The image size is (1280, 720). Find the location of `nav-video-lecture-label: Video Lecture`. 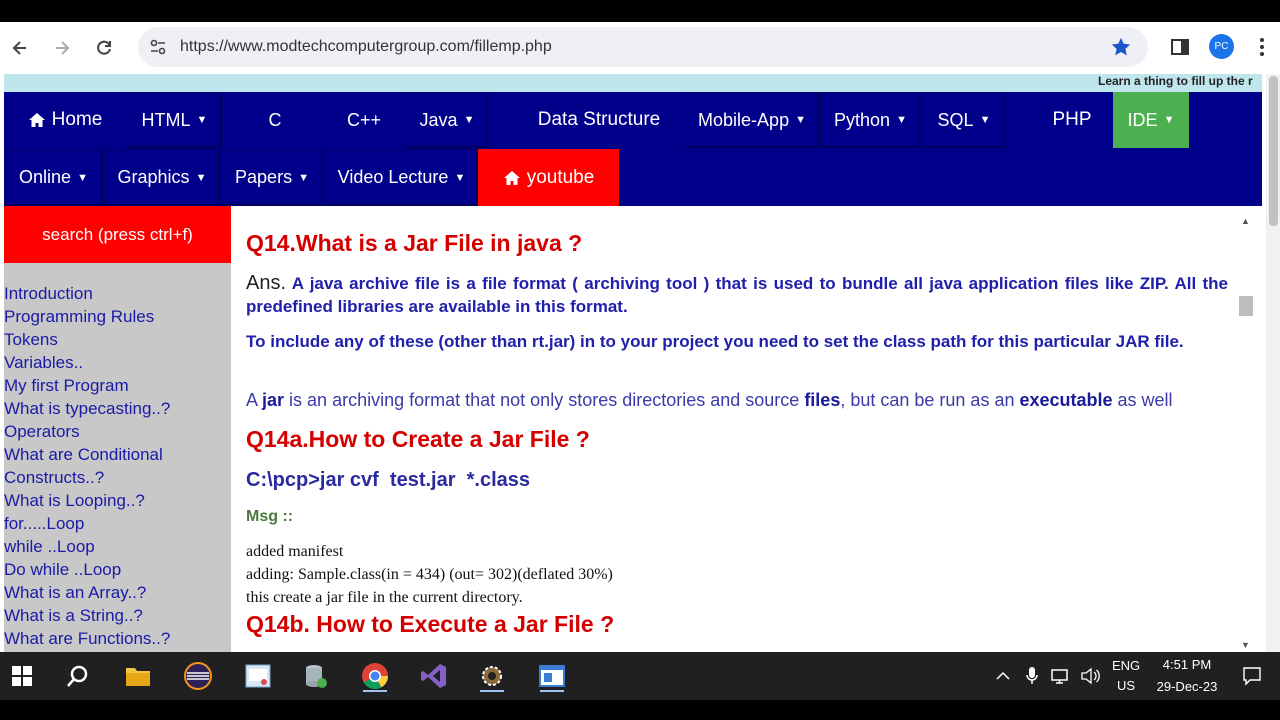

nav-video-lecture-label: Video Lecture is located at coordinates (393, 177).